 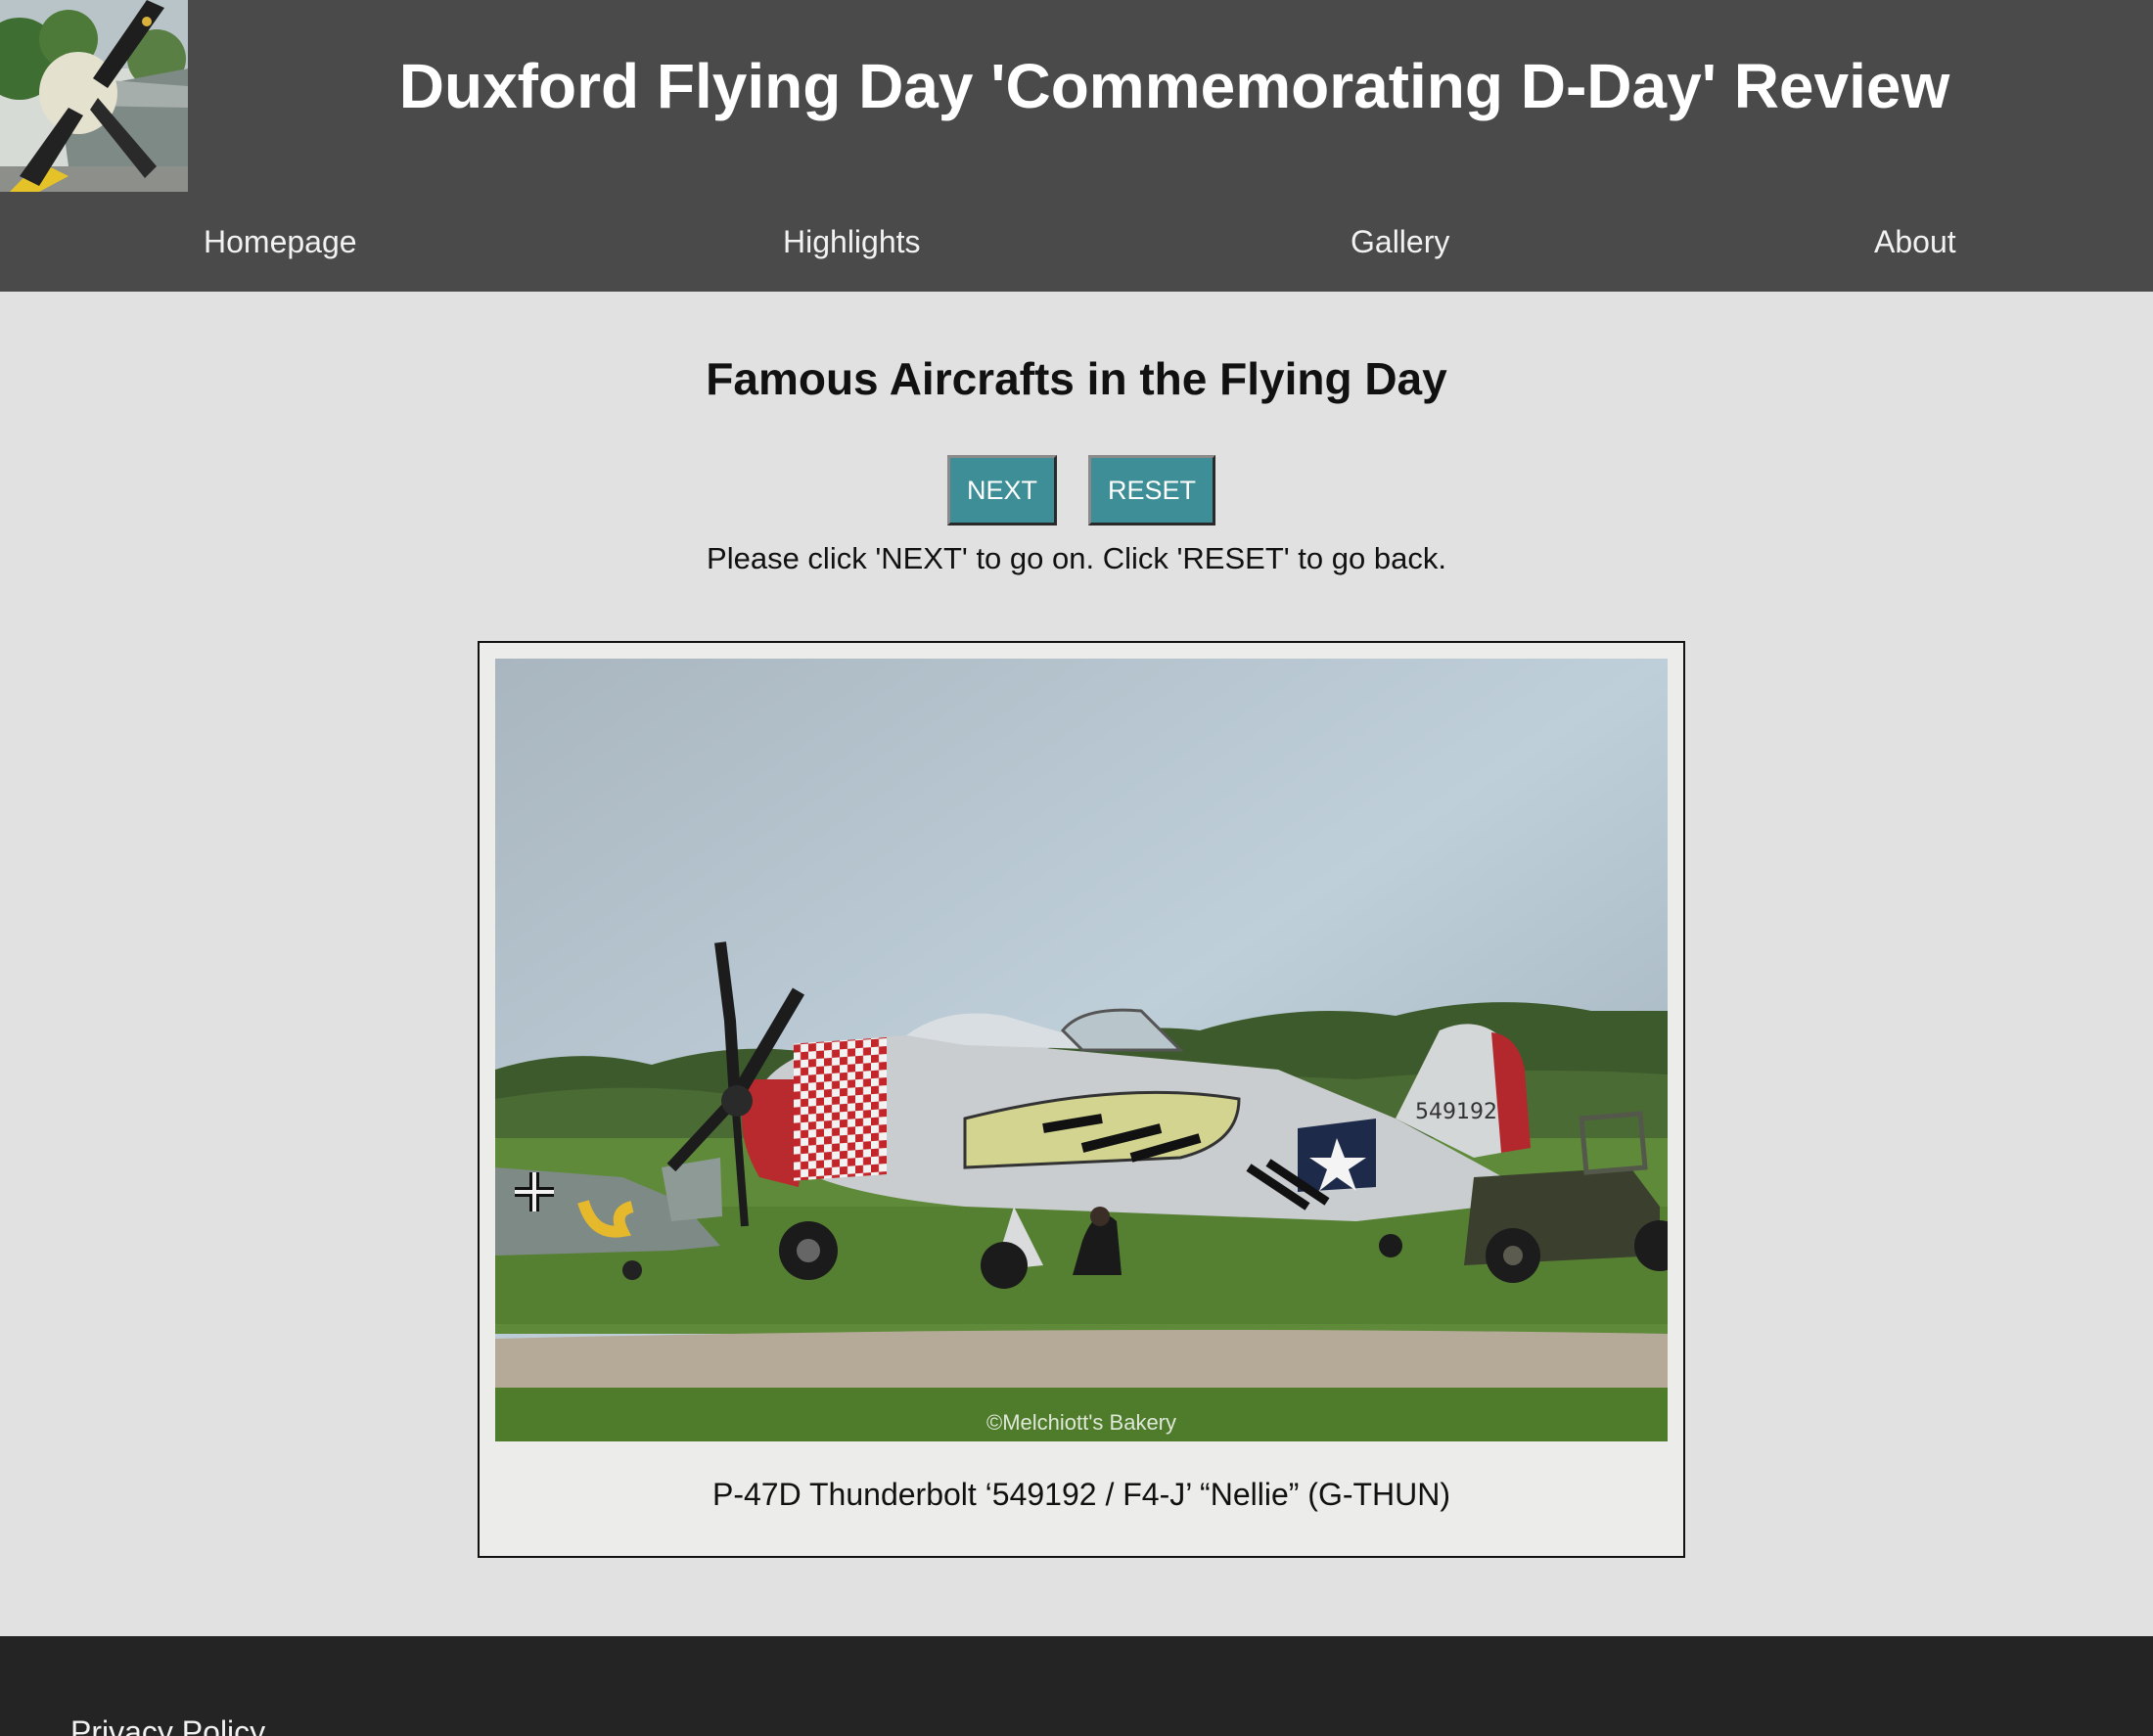 I want to click on slideshow-controls: NEXT RESET, so click(x=1076, y=490).